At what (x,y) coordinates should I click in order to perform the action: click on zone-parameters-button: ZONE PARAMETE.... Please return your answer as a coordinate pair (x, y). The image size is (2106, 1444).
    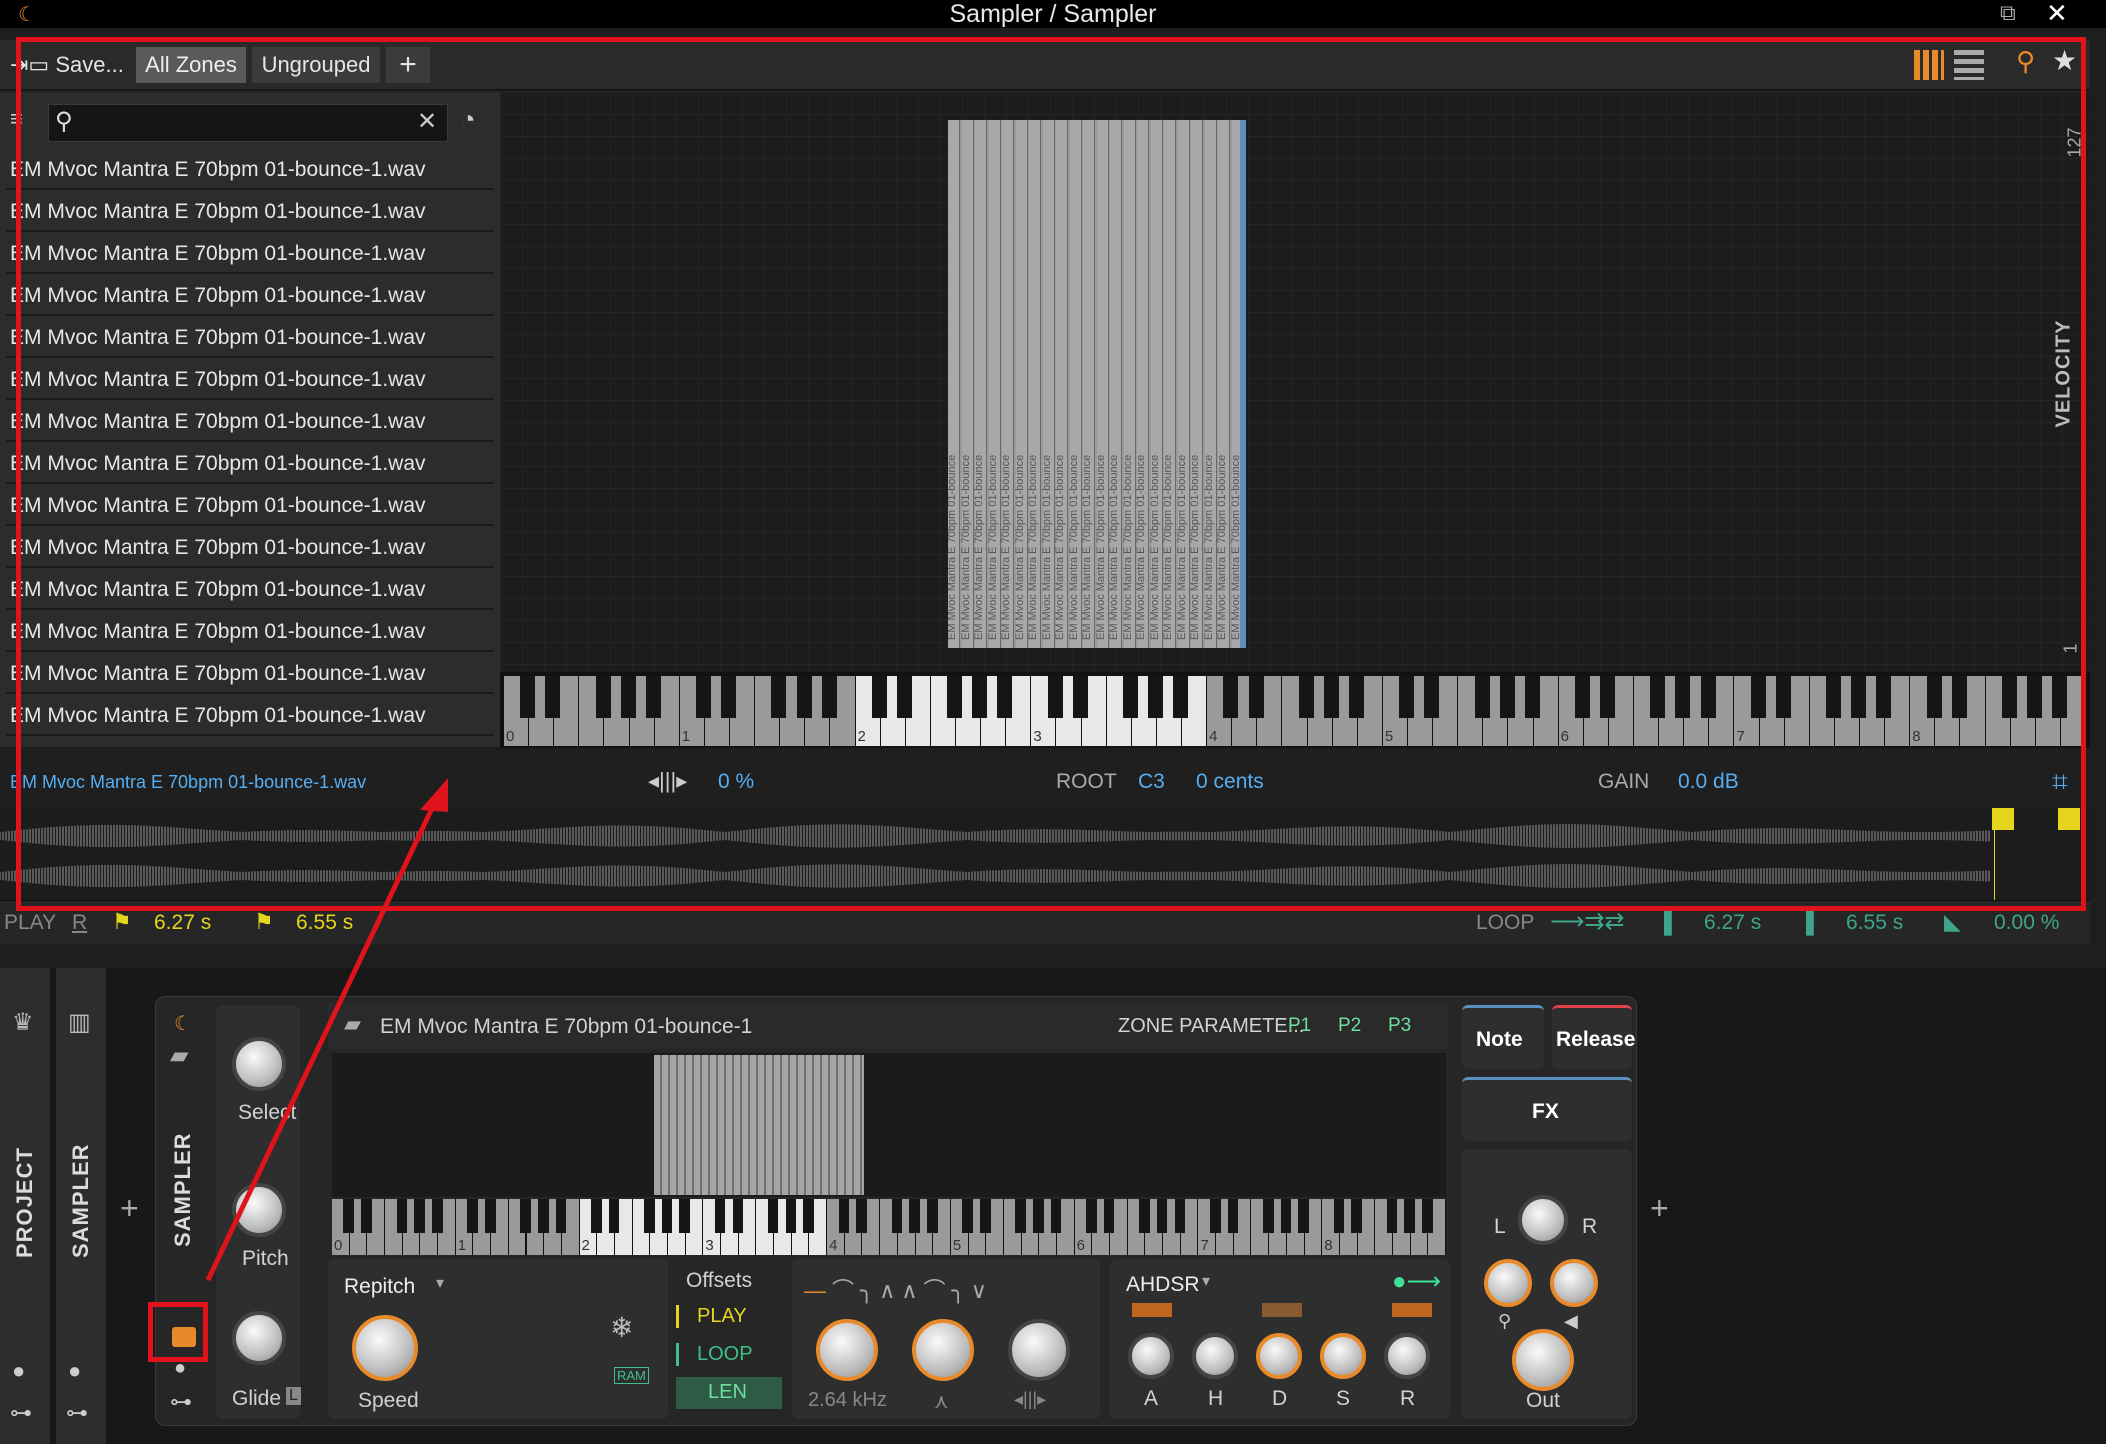
    Looking at the image, I should click on (1211, 1026).